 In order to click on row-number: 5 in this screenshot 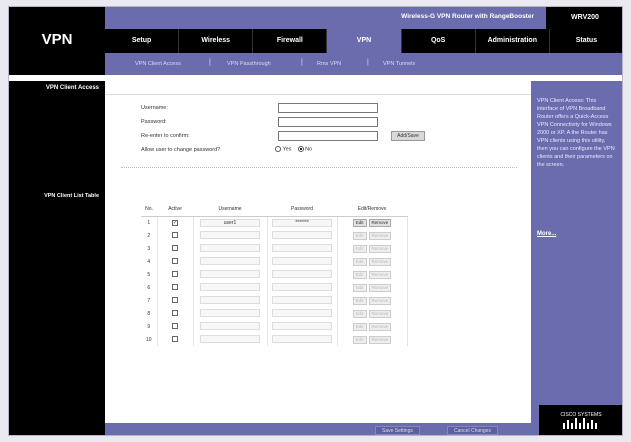, I will do `click(149, 274)`.